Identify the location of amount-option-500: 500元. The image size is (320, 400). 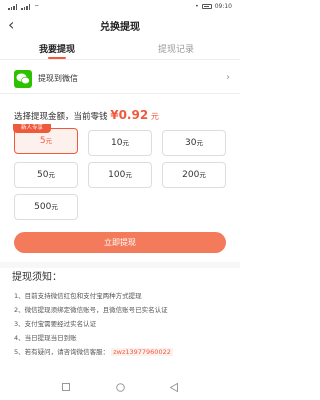
(46, 207).